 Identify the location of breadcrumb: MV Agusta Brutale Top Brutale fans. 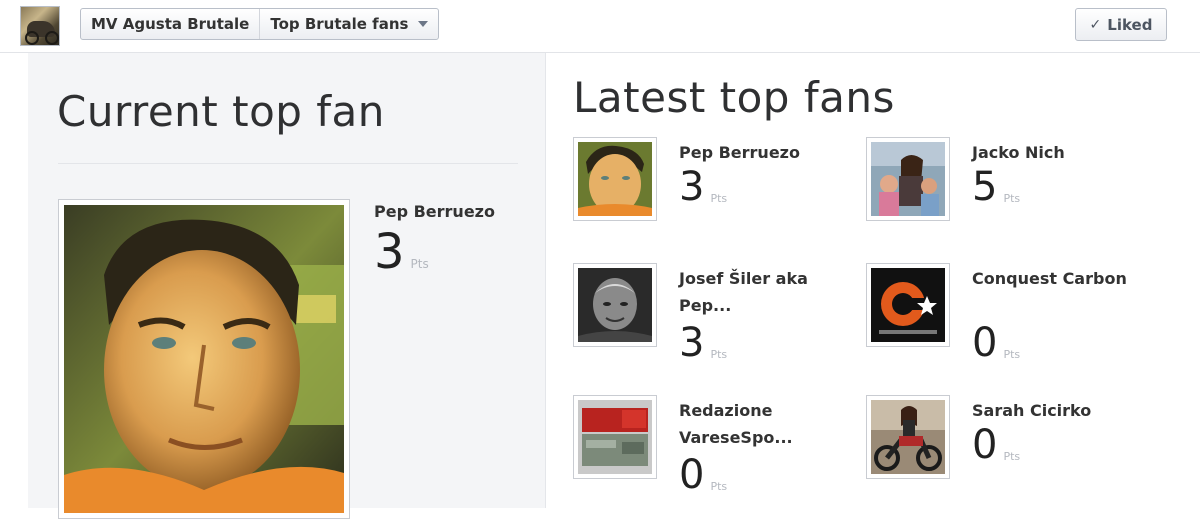
(260, 24).